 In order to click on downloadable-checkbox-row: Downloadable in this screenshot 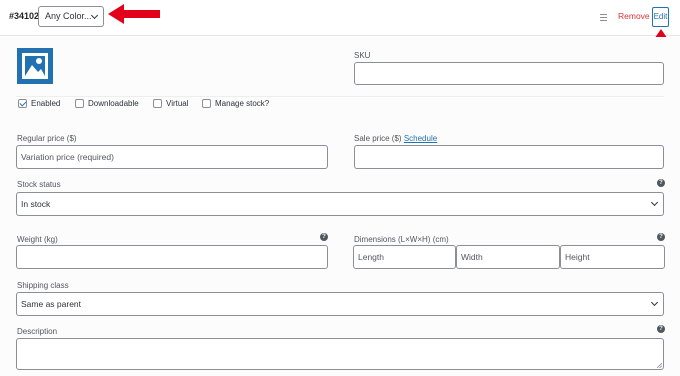, I will do `click(107, 103)`.